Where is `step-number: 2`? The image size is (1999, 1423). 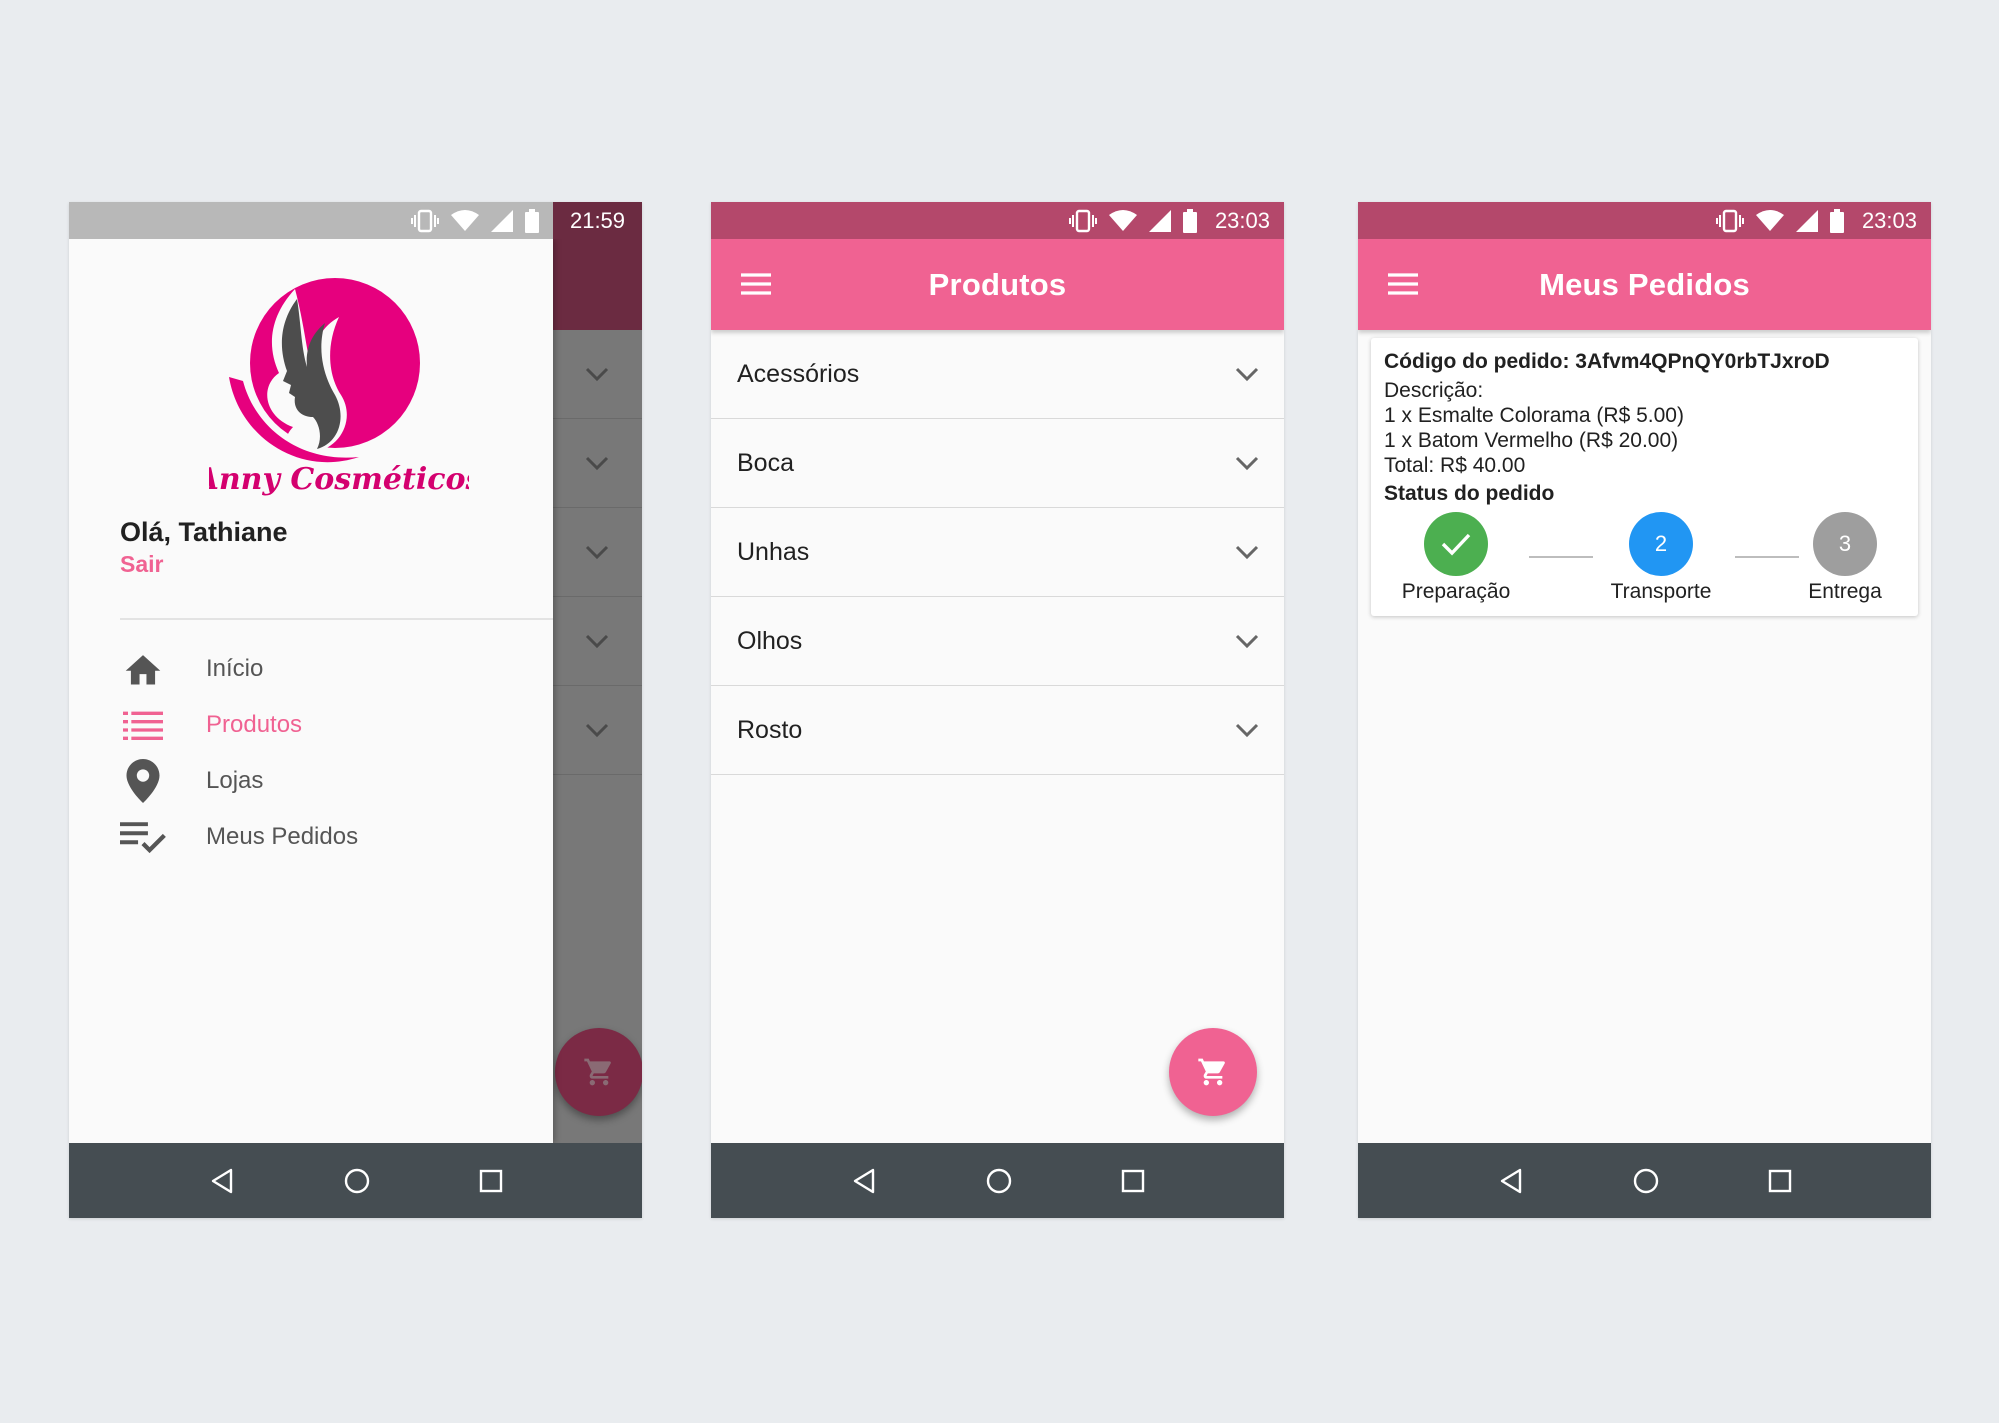
step-number: 2 is located at coordinates (1661, 543).